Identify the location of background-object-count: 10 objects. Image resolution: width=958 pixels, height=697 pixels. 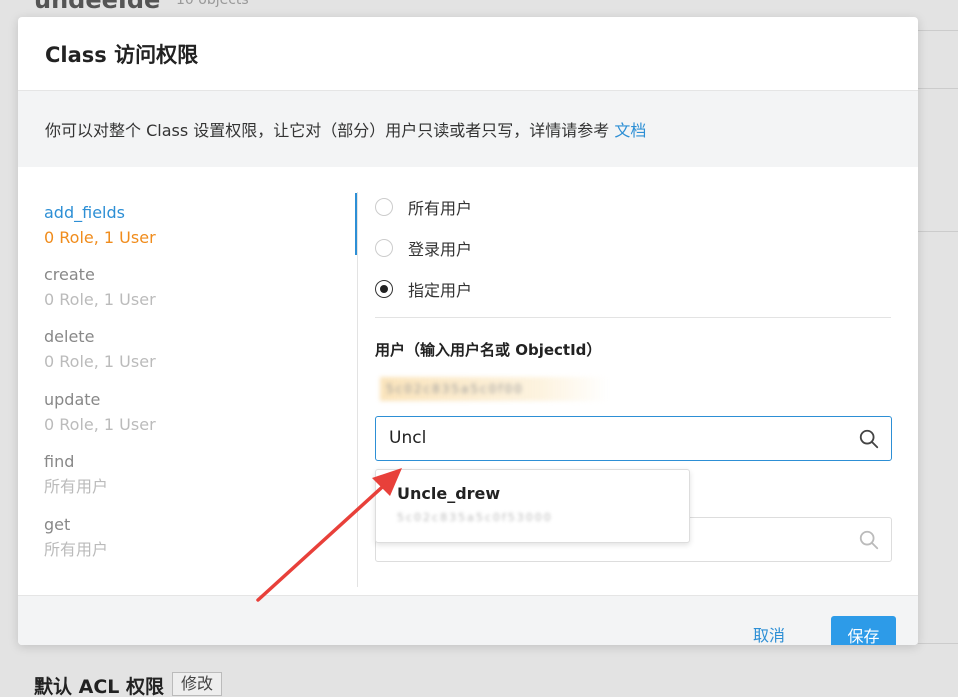
(212, 4).